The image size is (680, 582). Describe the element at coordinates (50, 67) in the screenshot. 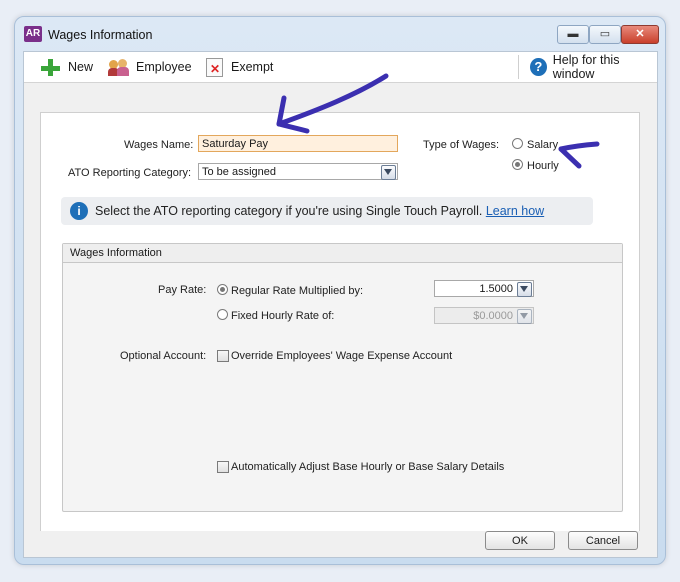

I see `plus-icon` at that location.